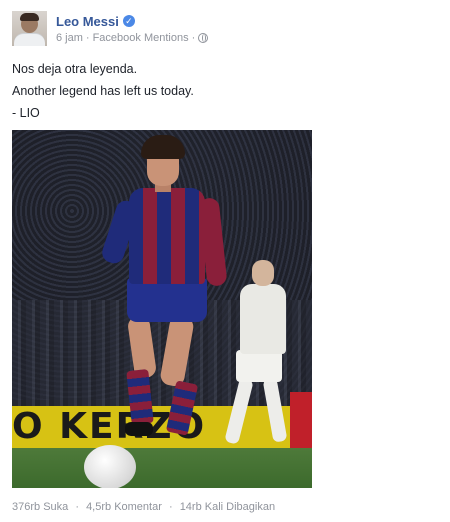  I want to click on post-line: Another legend has left us today., so click(103, 91).